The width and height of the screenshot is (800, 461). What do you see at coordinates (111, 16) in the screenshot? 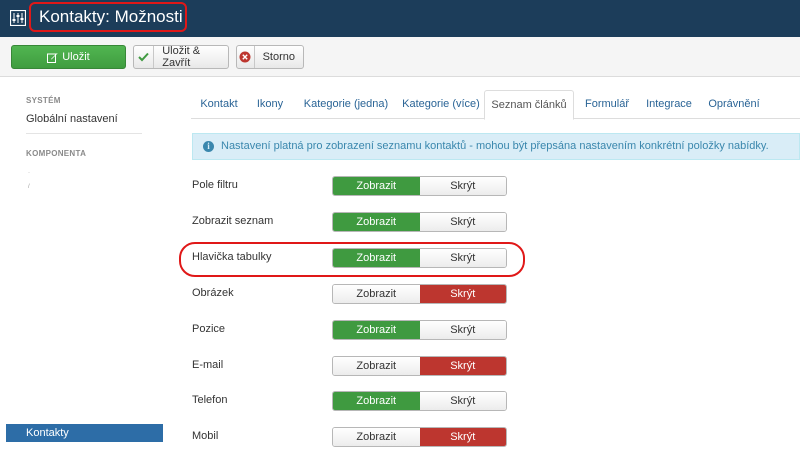
I see `page-title: Kontakty: Možnosti` at bounding box center [111, 16].